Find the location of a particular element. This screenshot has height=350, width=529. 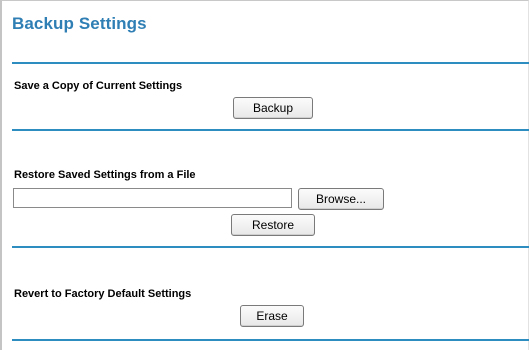

factory-divider is located at coordinates (270, 340).